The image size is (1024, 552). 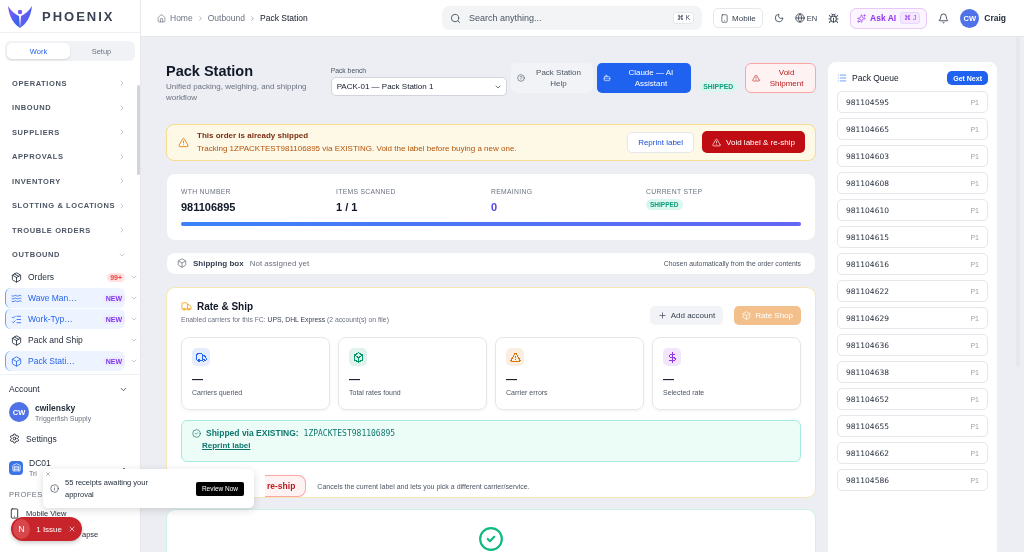 I want to click on help-button: Pack Station Help, so click(x=552, y=78).